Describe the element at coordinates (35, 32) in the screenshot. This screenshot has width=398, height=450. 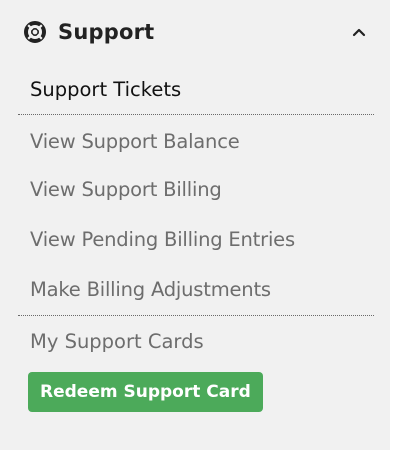
I see `life-ring-icon` at that location.